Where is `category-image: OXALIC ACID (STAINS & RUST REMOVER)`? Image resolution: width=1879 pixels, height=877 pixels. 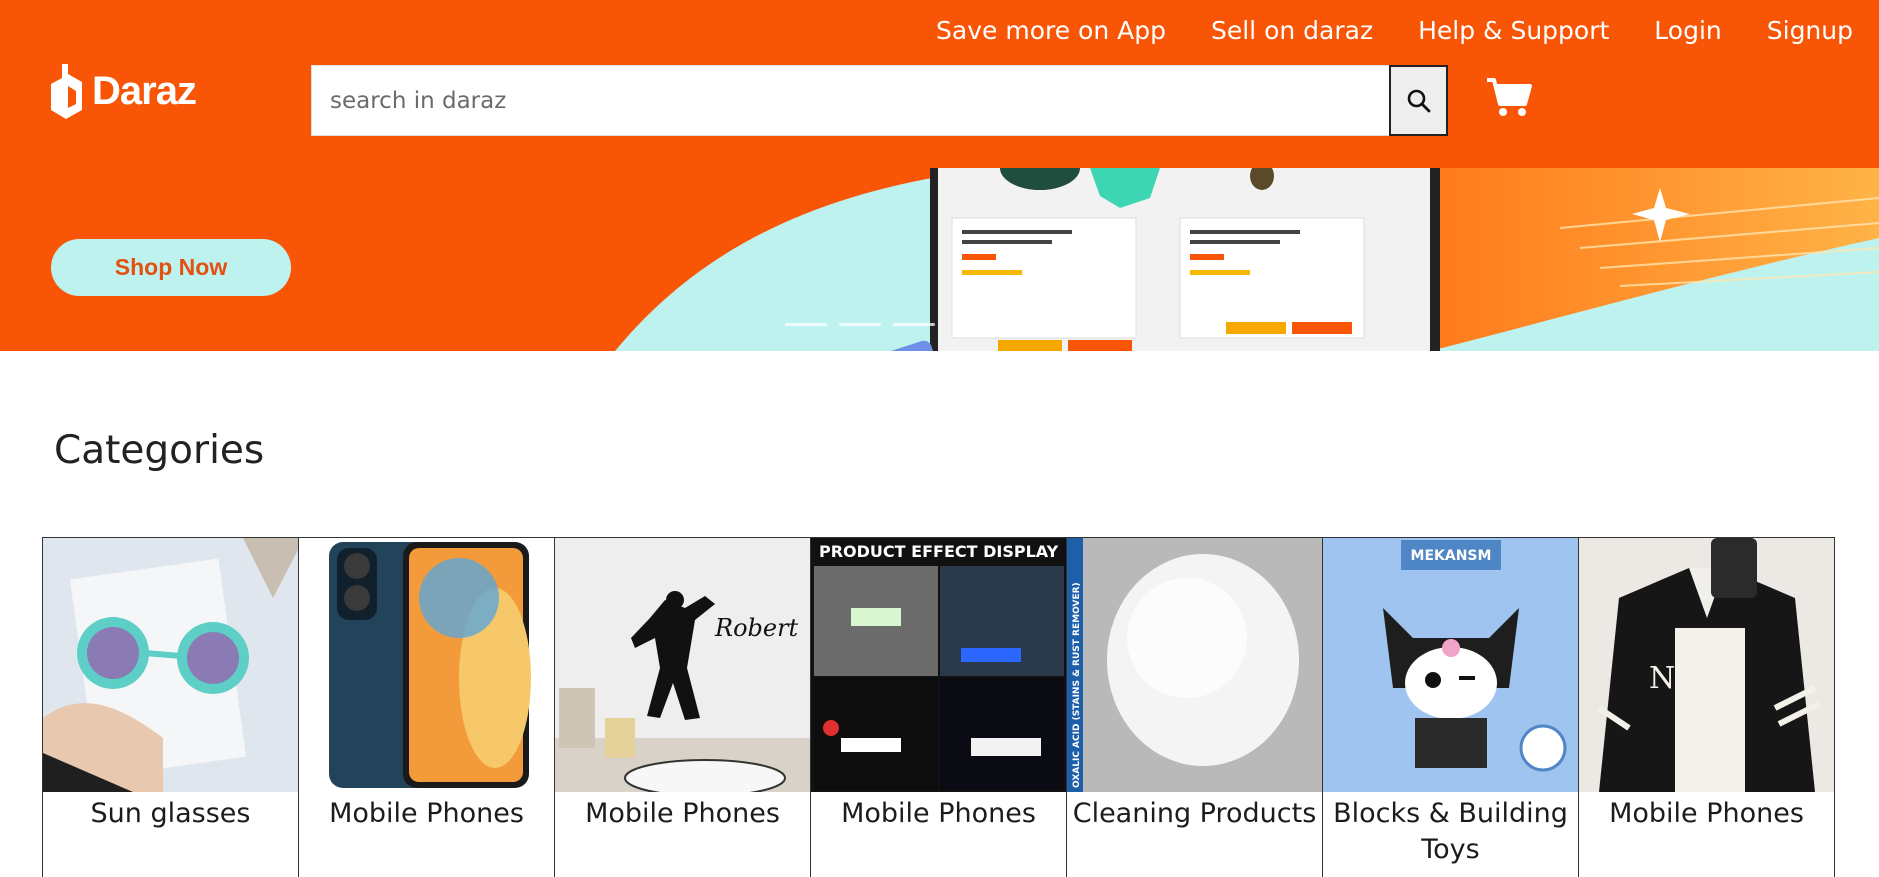
category-image: OXALIC ACID (STAINS & RUST REMOVER) is located at coordinates (1194, 665).